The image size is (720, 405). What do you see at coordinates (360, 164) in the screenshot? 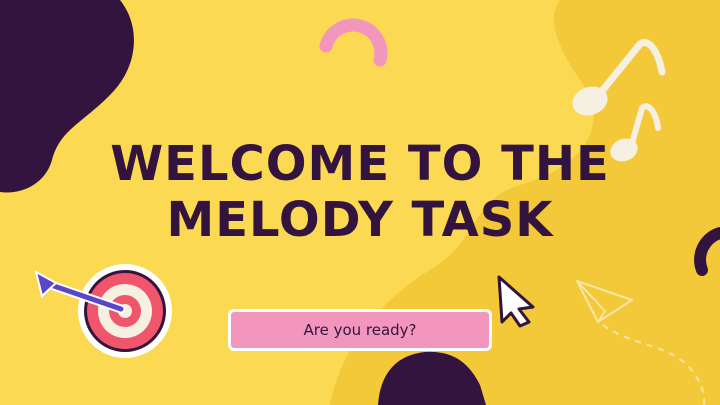
I see `title-line-1: WELCOME TO THE` at bounding box center [360, 164].